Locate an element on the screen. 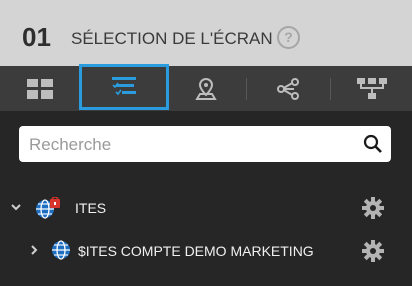 The width and height of the screenshot is (412, 286). checklist-filter-icon is located at coordinates (124, 86).